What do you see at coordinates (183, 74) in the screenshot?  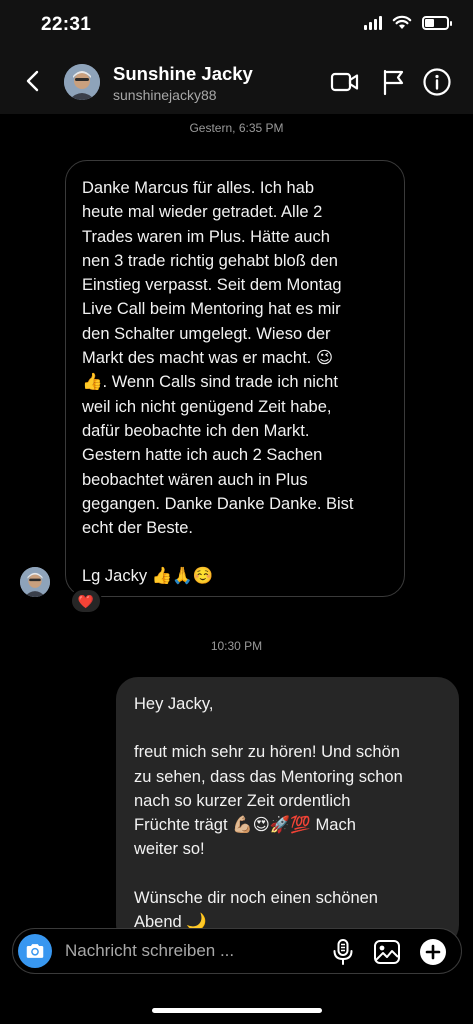 I see `contact-name: Sunshine Jacky` at bounding box center [183, 74].